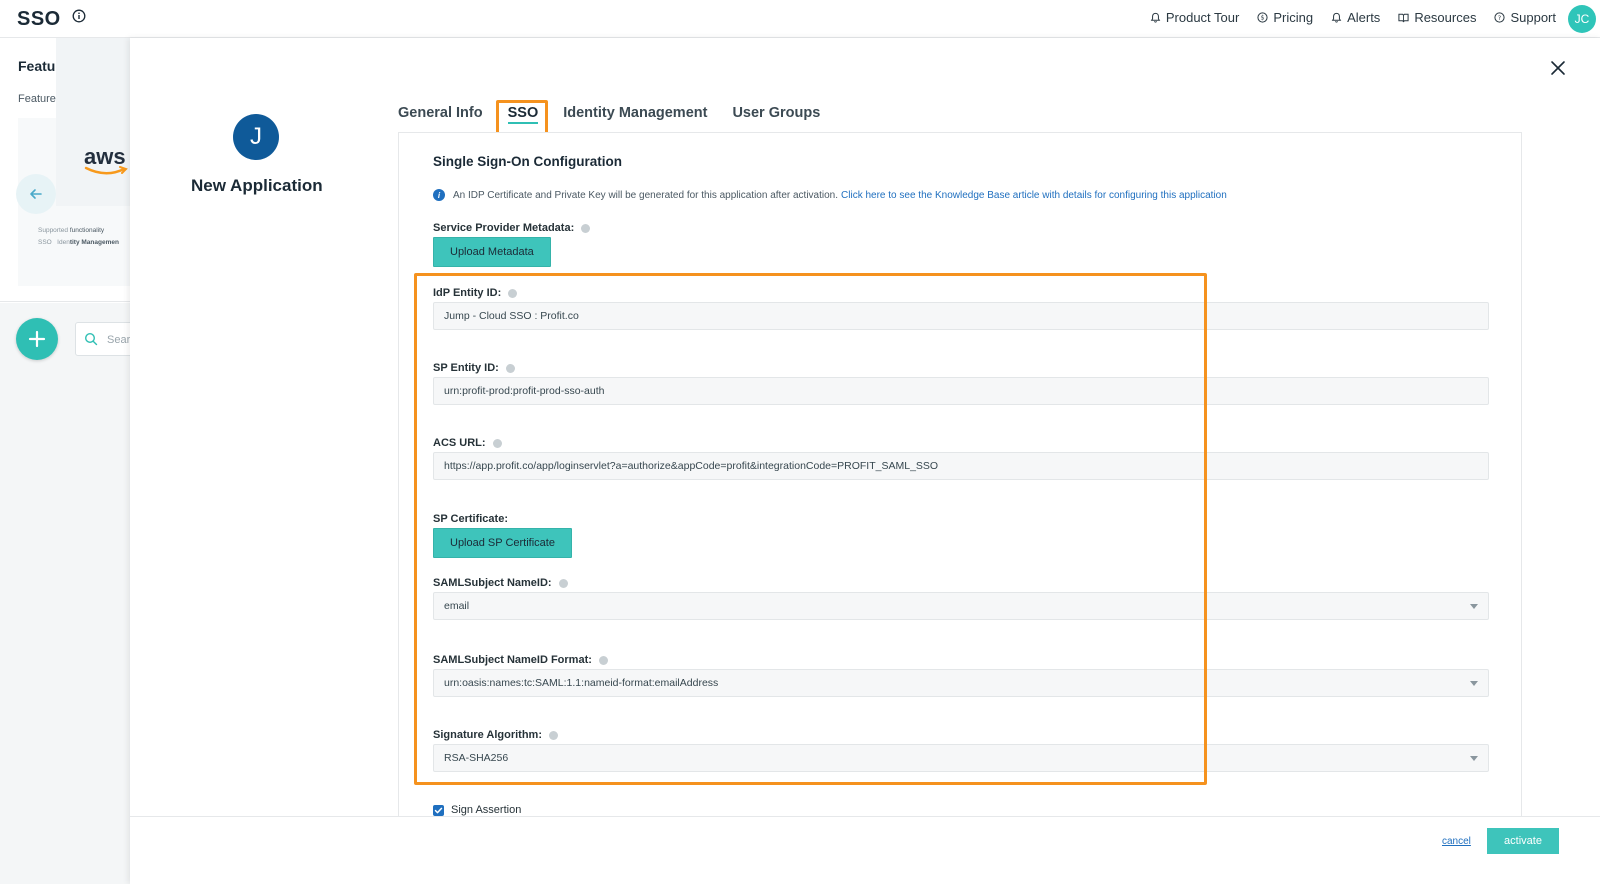  Describe the element at coordinates (865, 850) in the screenshot. I see `modal-footer: cancel activate` at that location.